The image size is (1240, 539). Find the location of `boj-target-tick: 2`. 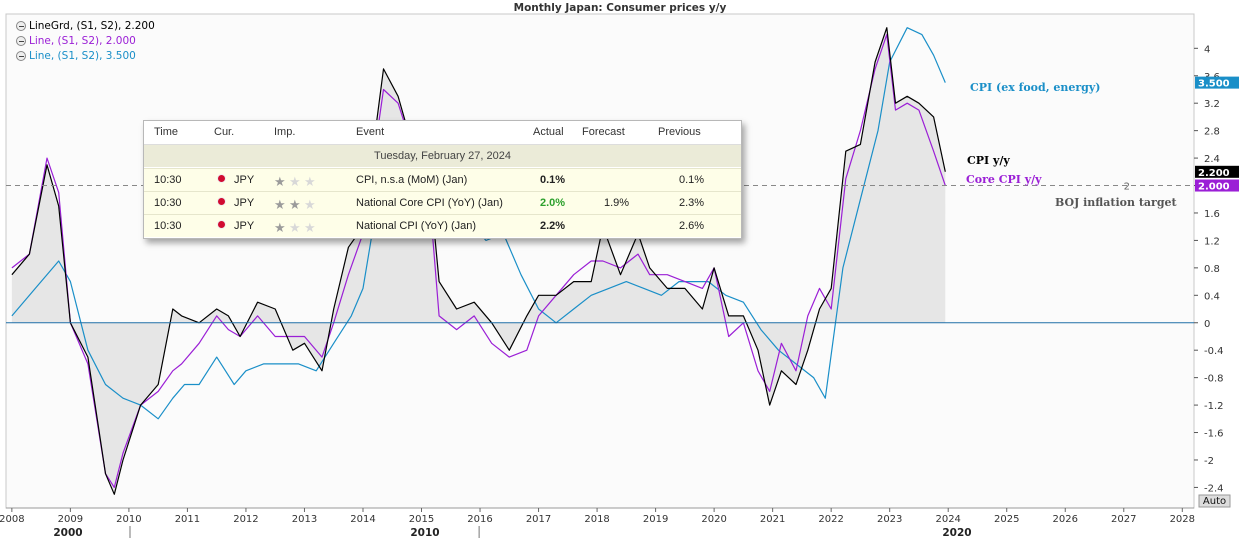

boj-target-tick: 2 is located at coordinates (1127, 187).